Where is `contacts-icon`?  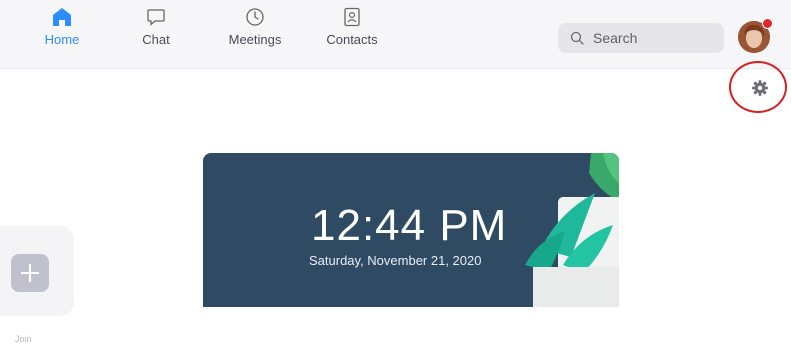
contacts-icon is located at coordinates (352, 17).